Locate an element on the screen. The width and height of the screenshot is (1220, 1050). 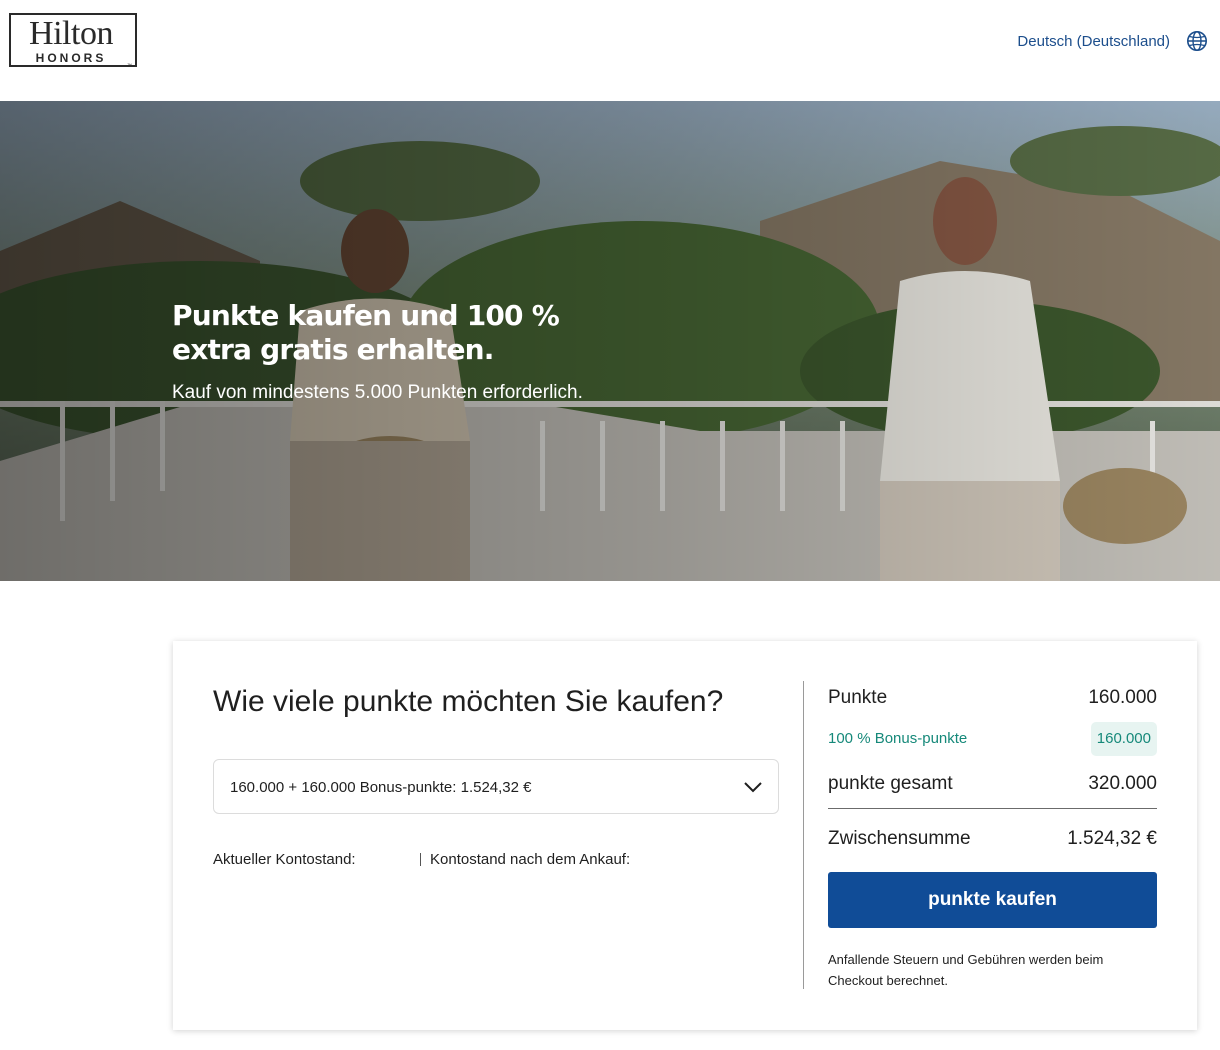
purchase-title: Wie viele punkte möchten Sie kaufen? is located at coordinates (468, 701).